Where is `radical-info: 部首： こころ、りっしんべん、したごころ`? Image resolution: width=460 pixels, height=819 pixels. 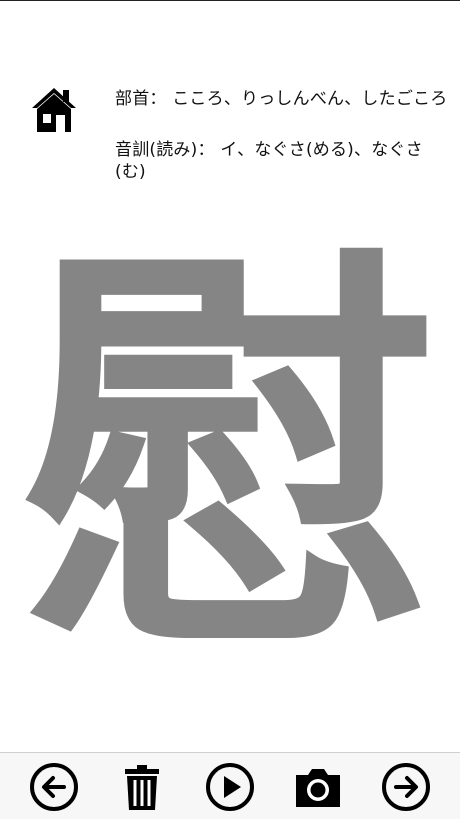
radical-info: 部首： こころ、りっしんべん、したごころ is located at coordinates (282, 99).